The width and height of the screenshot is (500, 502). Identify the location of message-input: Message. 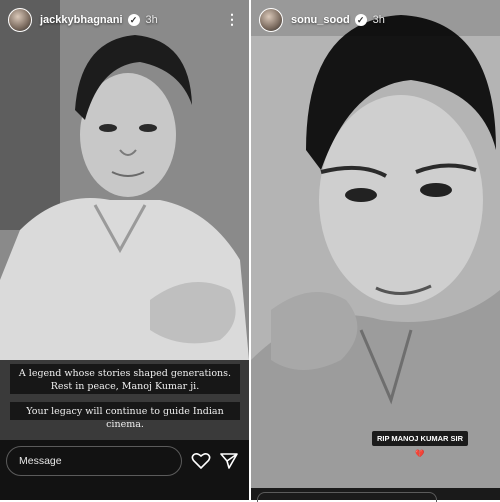
(94, 461).